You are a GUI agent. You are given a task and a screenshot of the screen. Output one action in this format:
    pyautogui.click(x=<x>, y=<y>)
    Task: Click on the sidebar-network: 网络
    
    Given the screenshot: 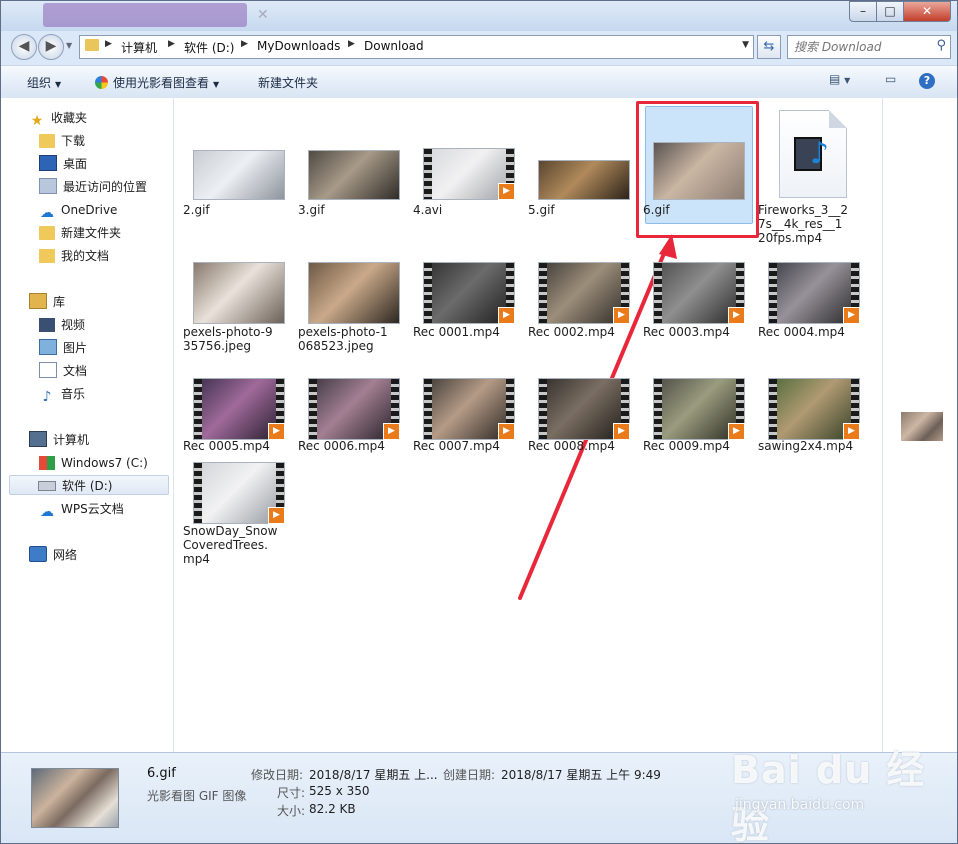 What is the action you would take?
    pyautogui.click(x=53, y=555)
    